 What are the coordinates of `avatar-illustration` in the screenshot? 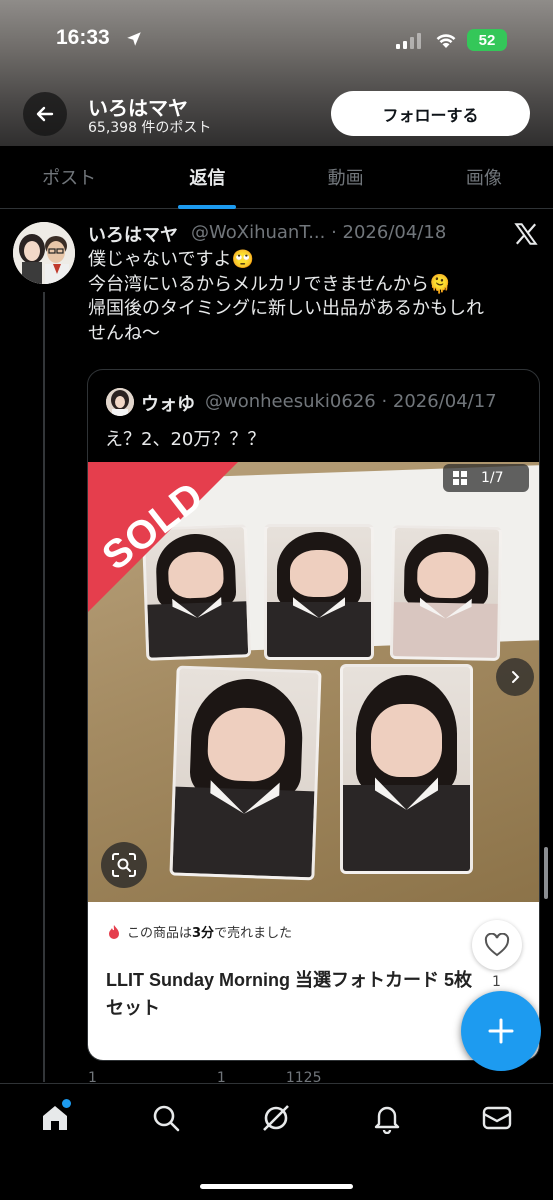 It's located at (44, 253).